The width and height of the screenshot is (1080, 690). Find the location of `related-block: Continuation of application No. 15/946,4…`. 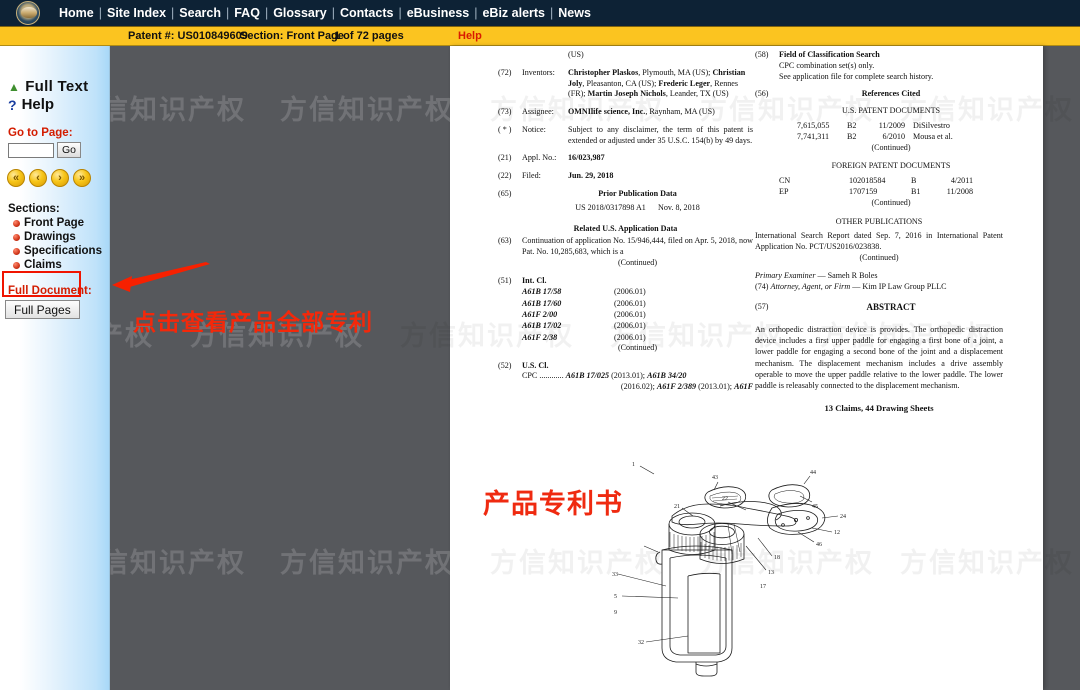

related-block: Continuation of application No. 15/946,4… is located at coordinates (637, 252).